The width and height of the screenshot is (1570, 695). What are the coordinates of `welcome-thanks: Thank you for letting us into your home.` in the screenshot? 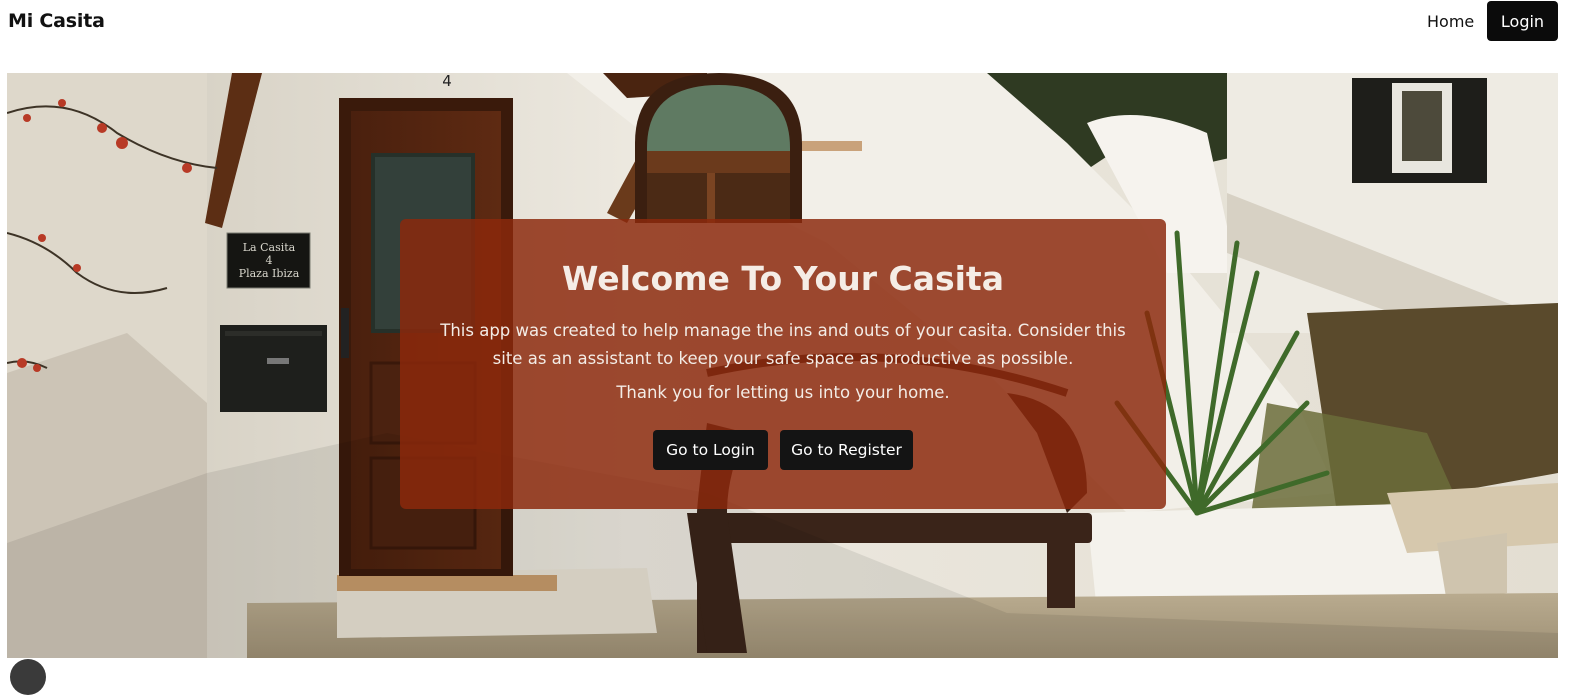 It's located at (783, 392).